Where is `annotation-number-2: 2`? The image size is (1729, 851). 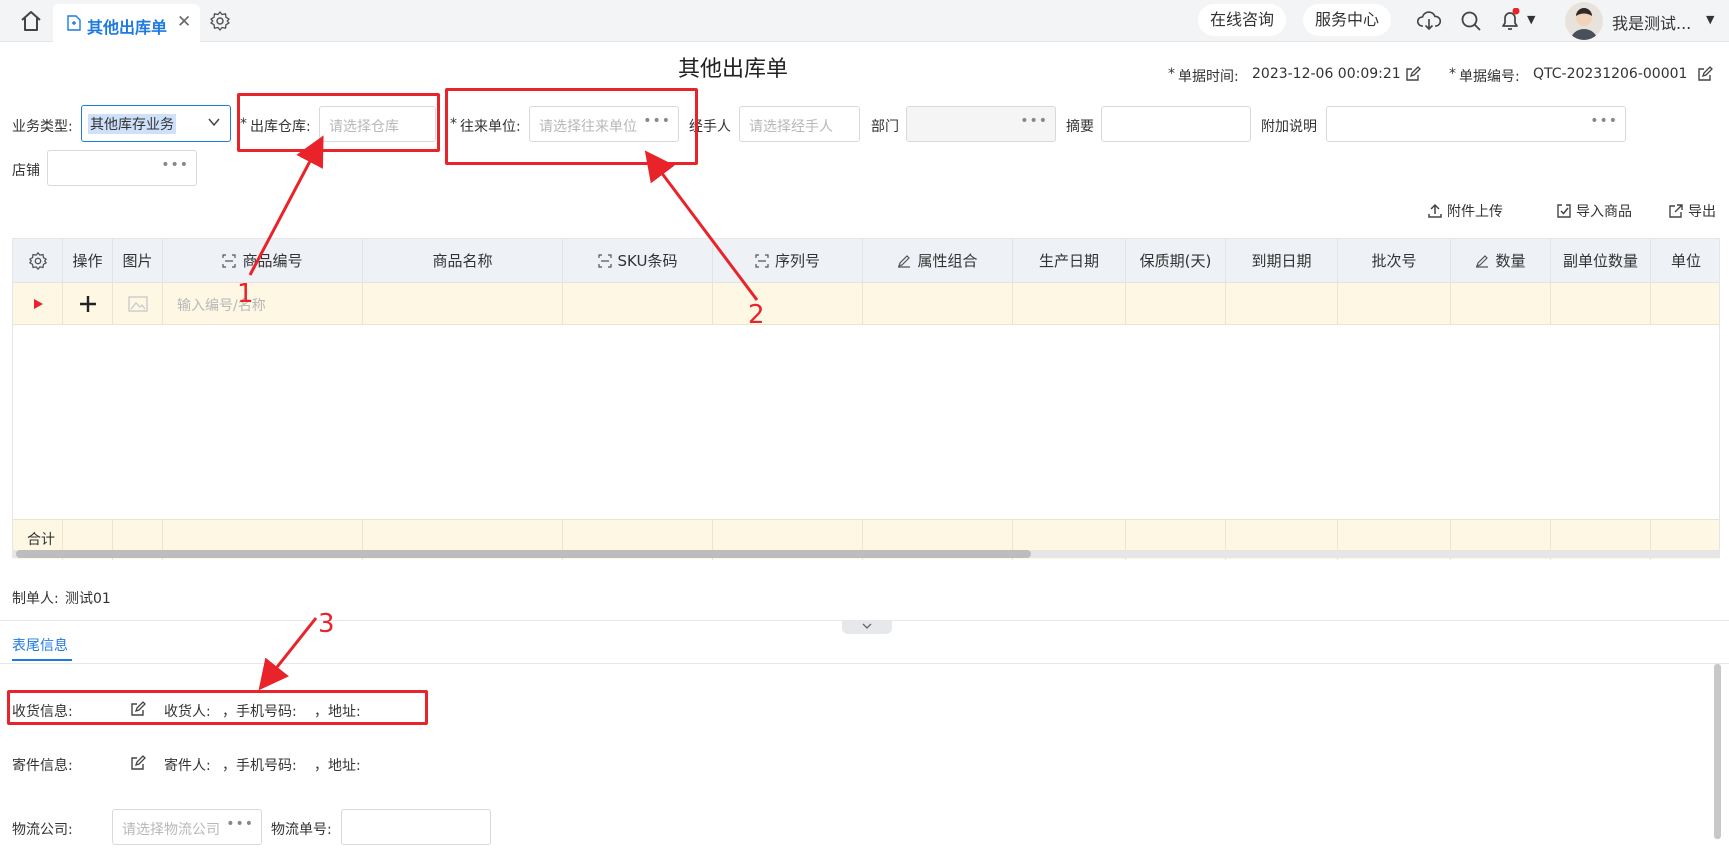
annotation-number-2: 2 is located at coordinates (756, 315).